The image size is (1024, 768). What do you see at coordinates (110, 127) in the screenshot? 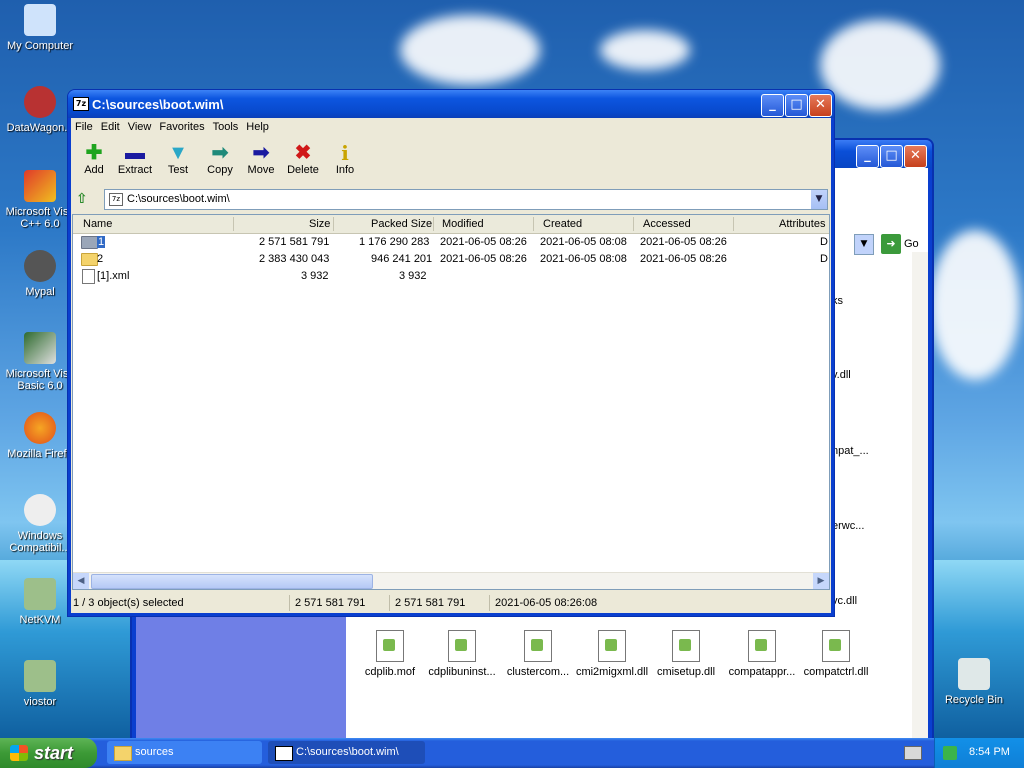
I see `menu-edit: Edit` at bounding box center [110, 127].